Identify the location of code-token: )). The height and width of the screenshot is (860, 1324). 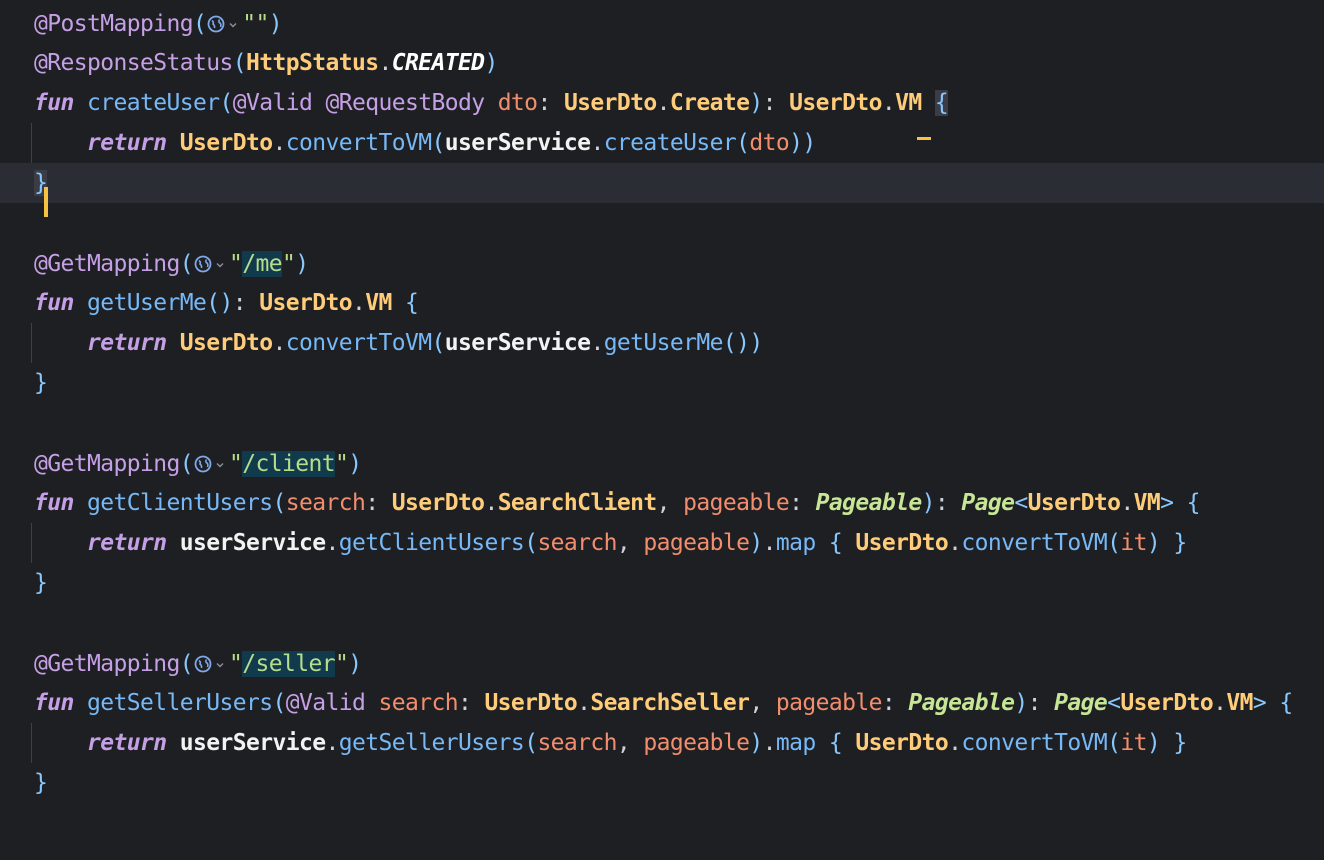
(802, 143).